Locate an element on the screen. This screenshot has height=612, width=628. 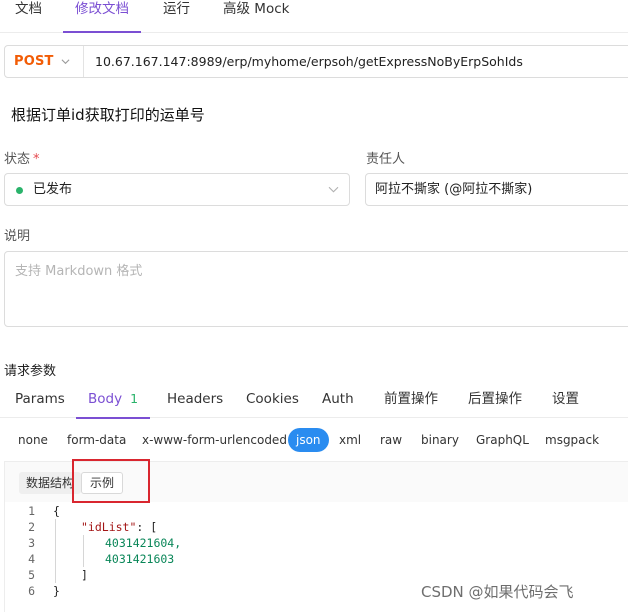
csdn-watermark: CSDN @如果代码会飞 is located at coordinates (497, 592).